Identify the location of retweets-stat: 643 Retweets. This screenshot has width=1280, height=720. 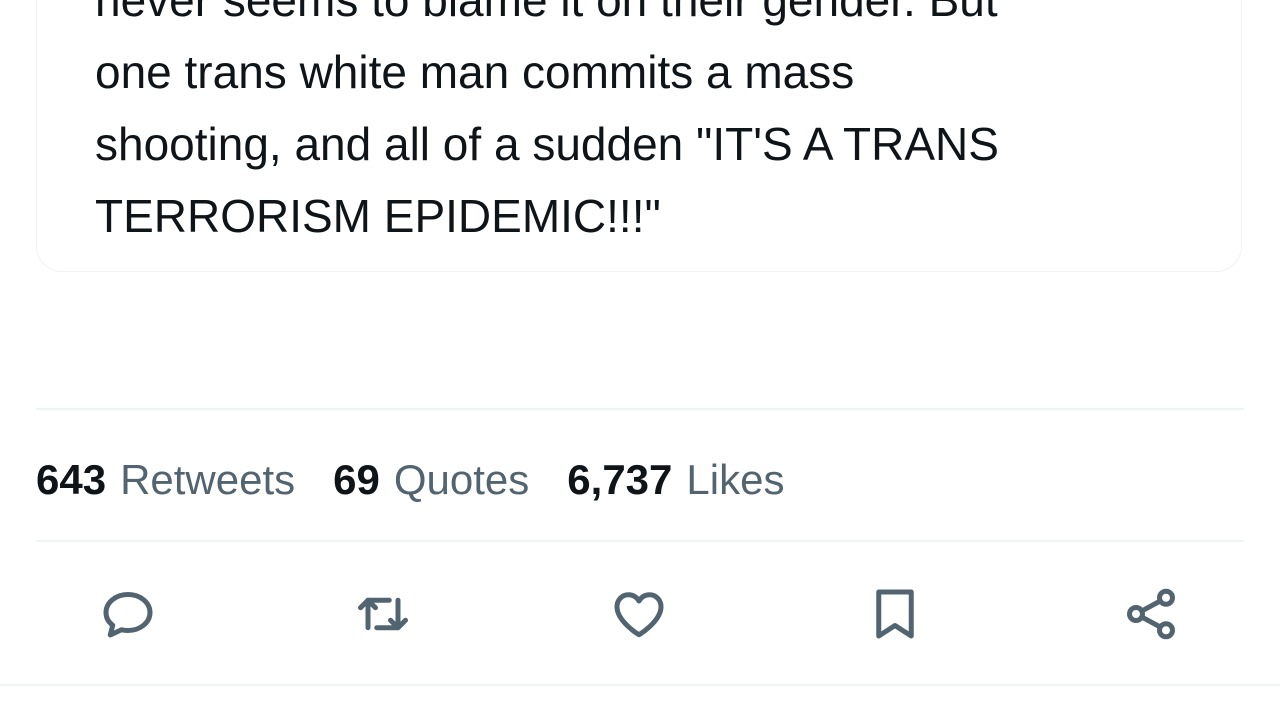
(165, 480).